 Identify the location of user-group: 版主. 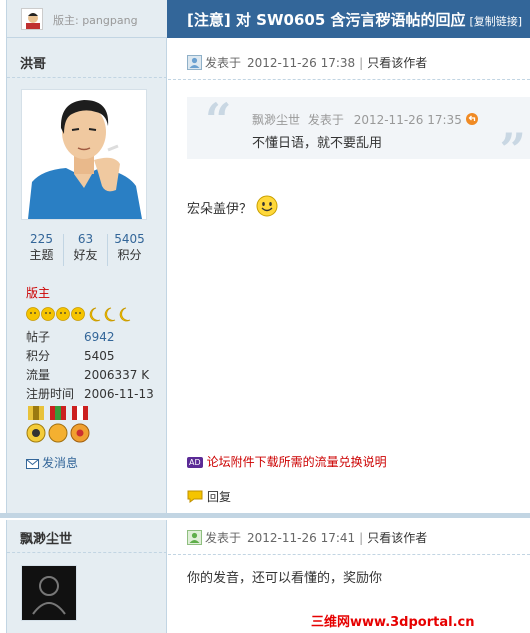
(38, 292).